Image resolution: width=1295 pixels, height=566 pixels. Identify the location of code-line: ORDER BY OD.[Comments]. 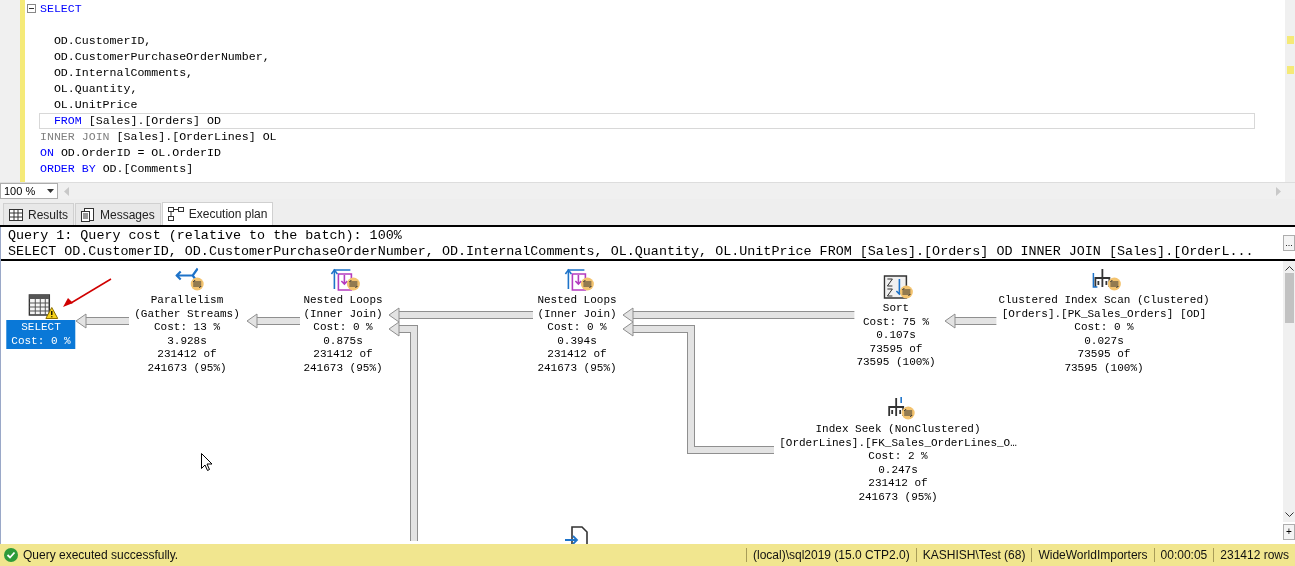
(117, 169).